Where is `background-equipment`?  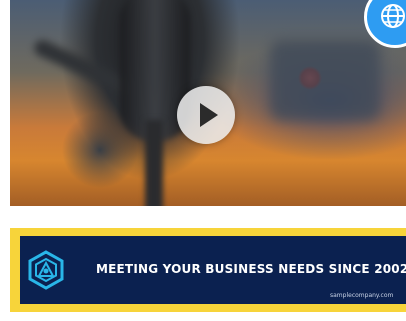 background-equipment is located at coordinates (325, 80).